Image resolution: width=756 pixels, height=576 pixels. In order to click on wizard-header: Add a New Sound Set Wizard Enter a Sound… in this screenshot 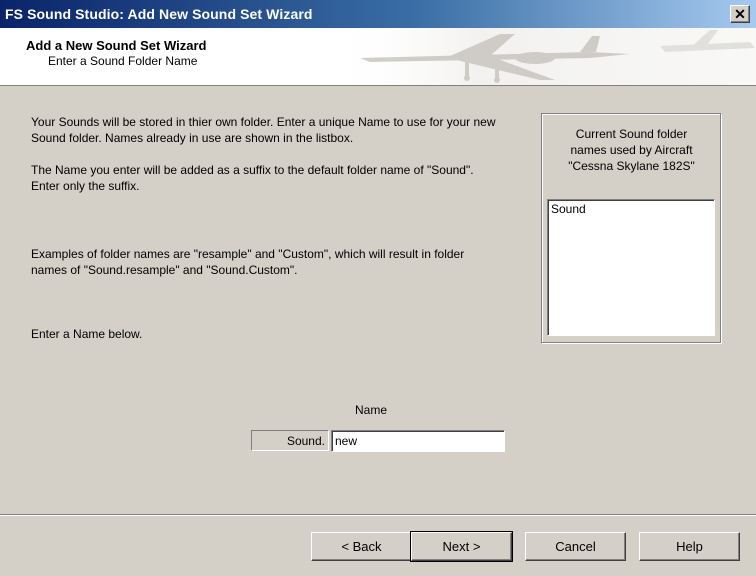, I will do `click(378, 57)`.